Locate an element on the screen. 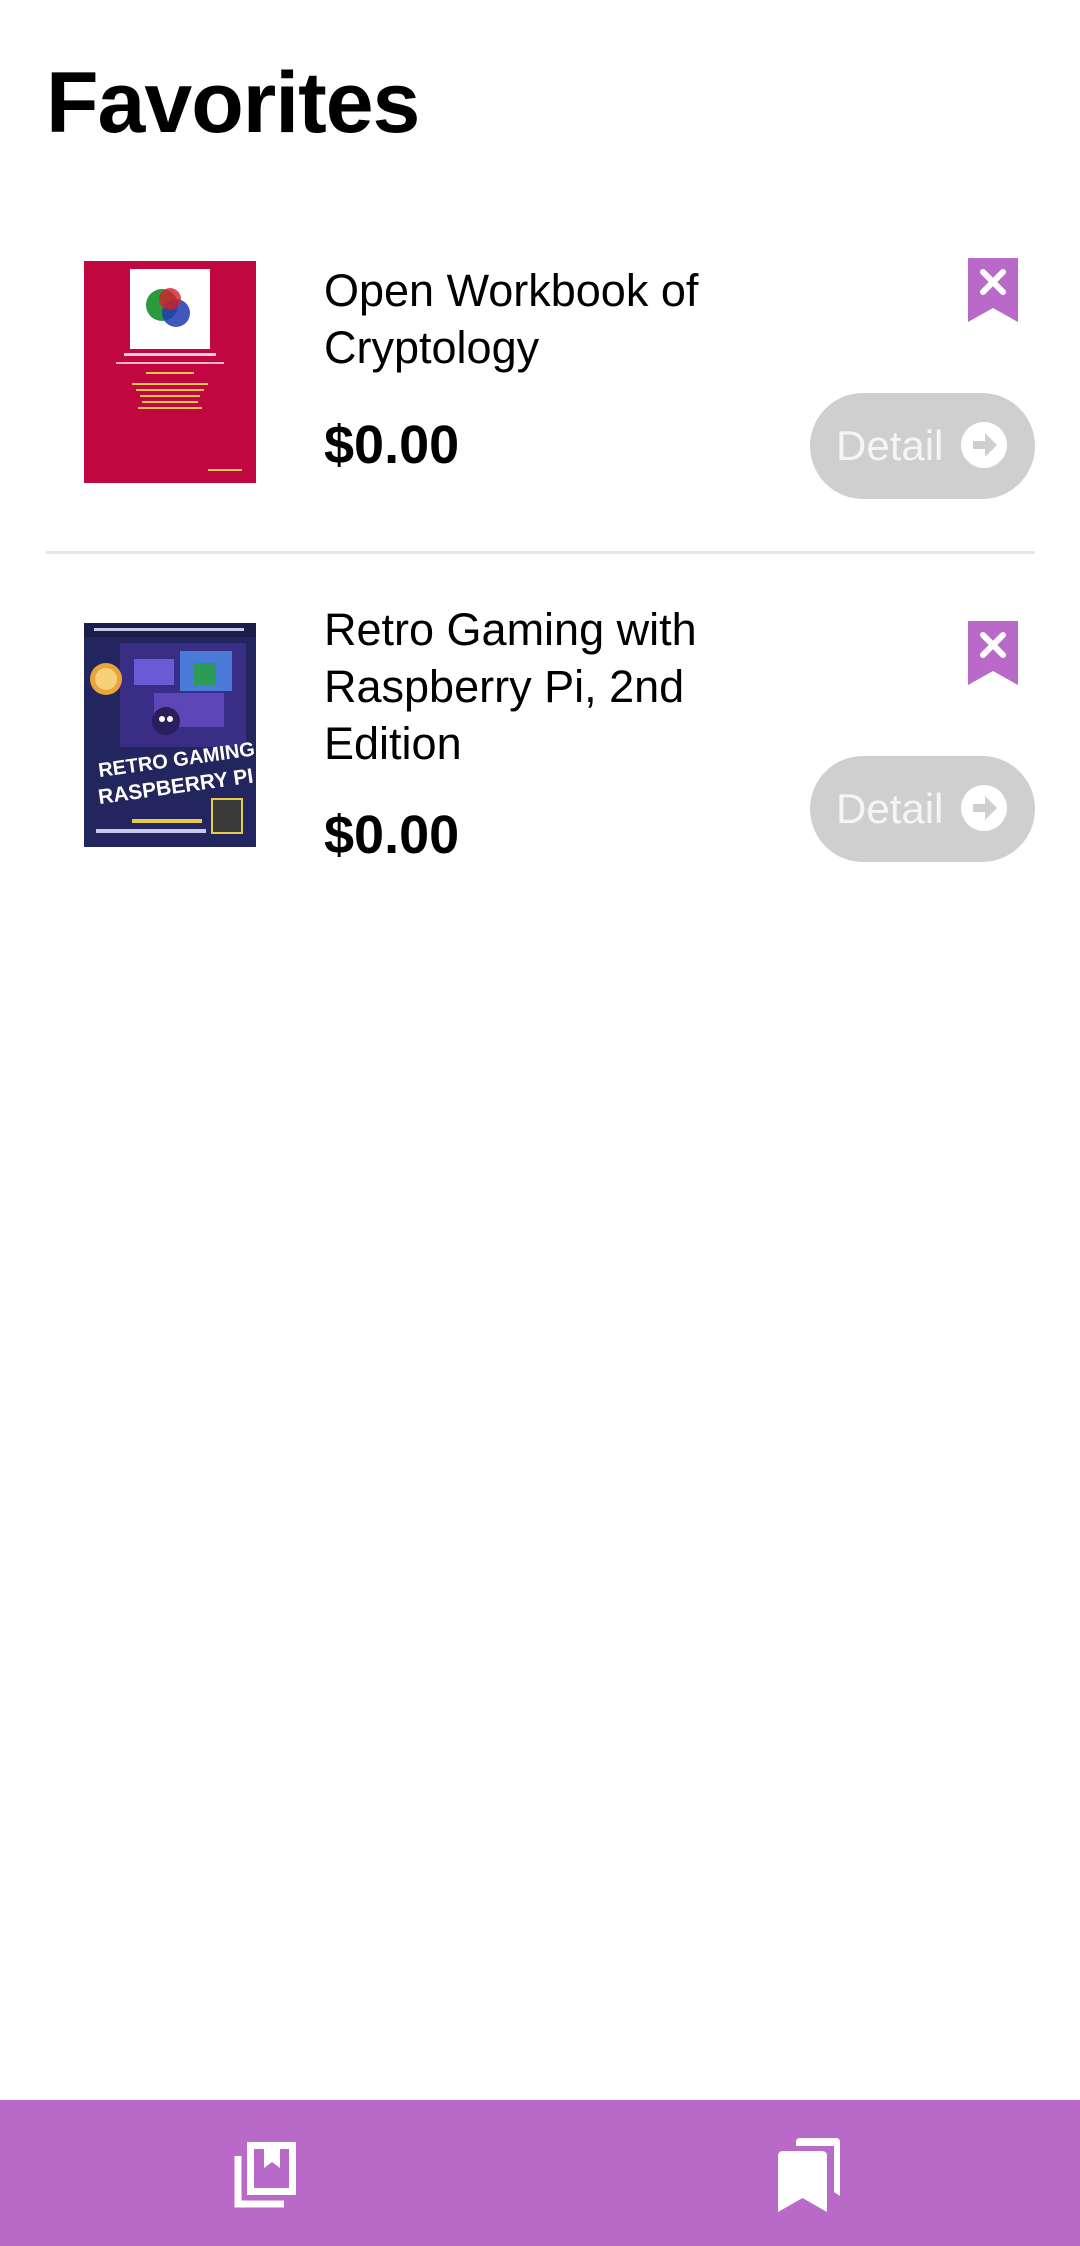  book-title: Open Workbook of Cryptology is located at coordinates (511, 319).